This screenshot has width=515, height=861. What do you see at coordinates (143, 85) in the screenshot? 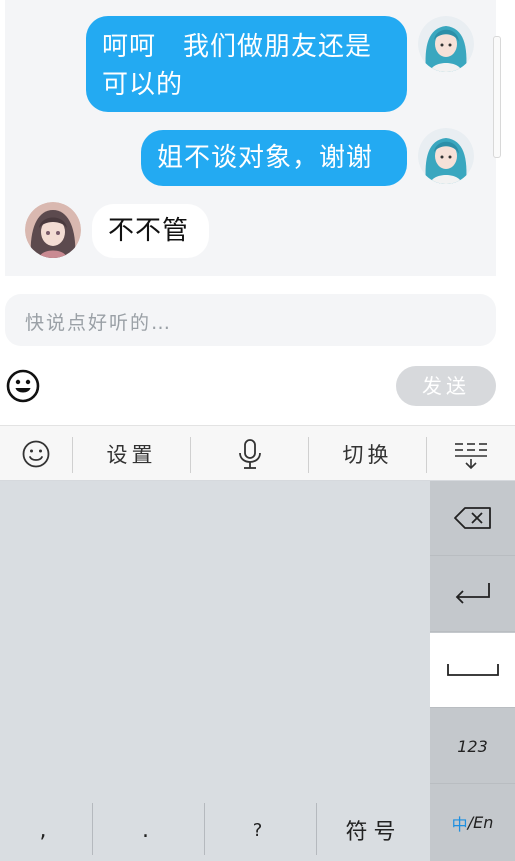
I see `message-line: 可以的` at bounding box center [143, 85].